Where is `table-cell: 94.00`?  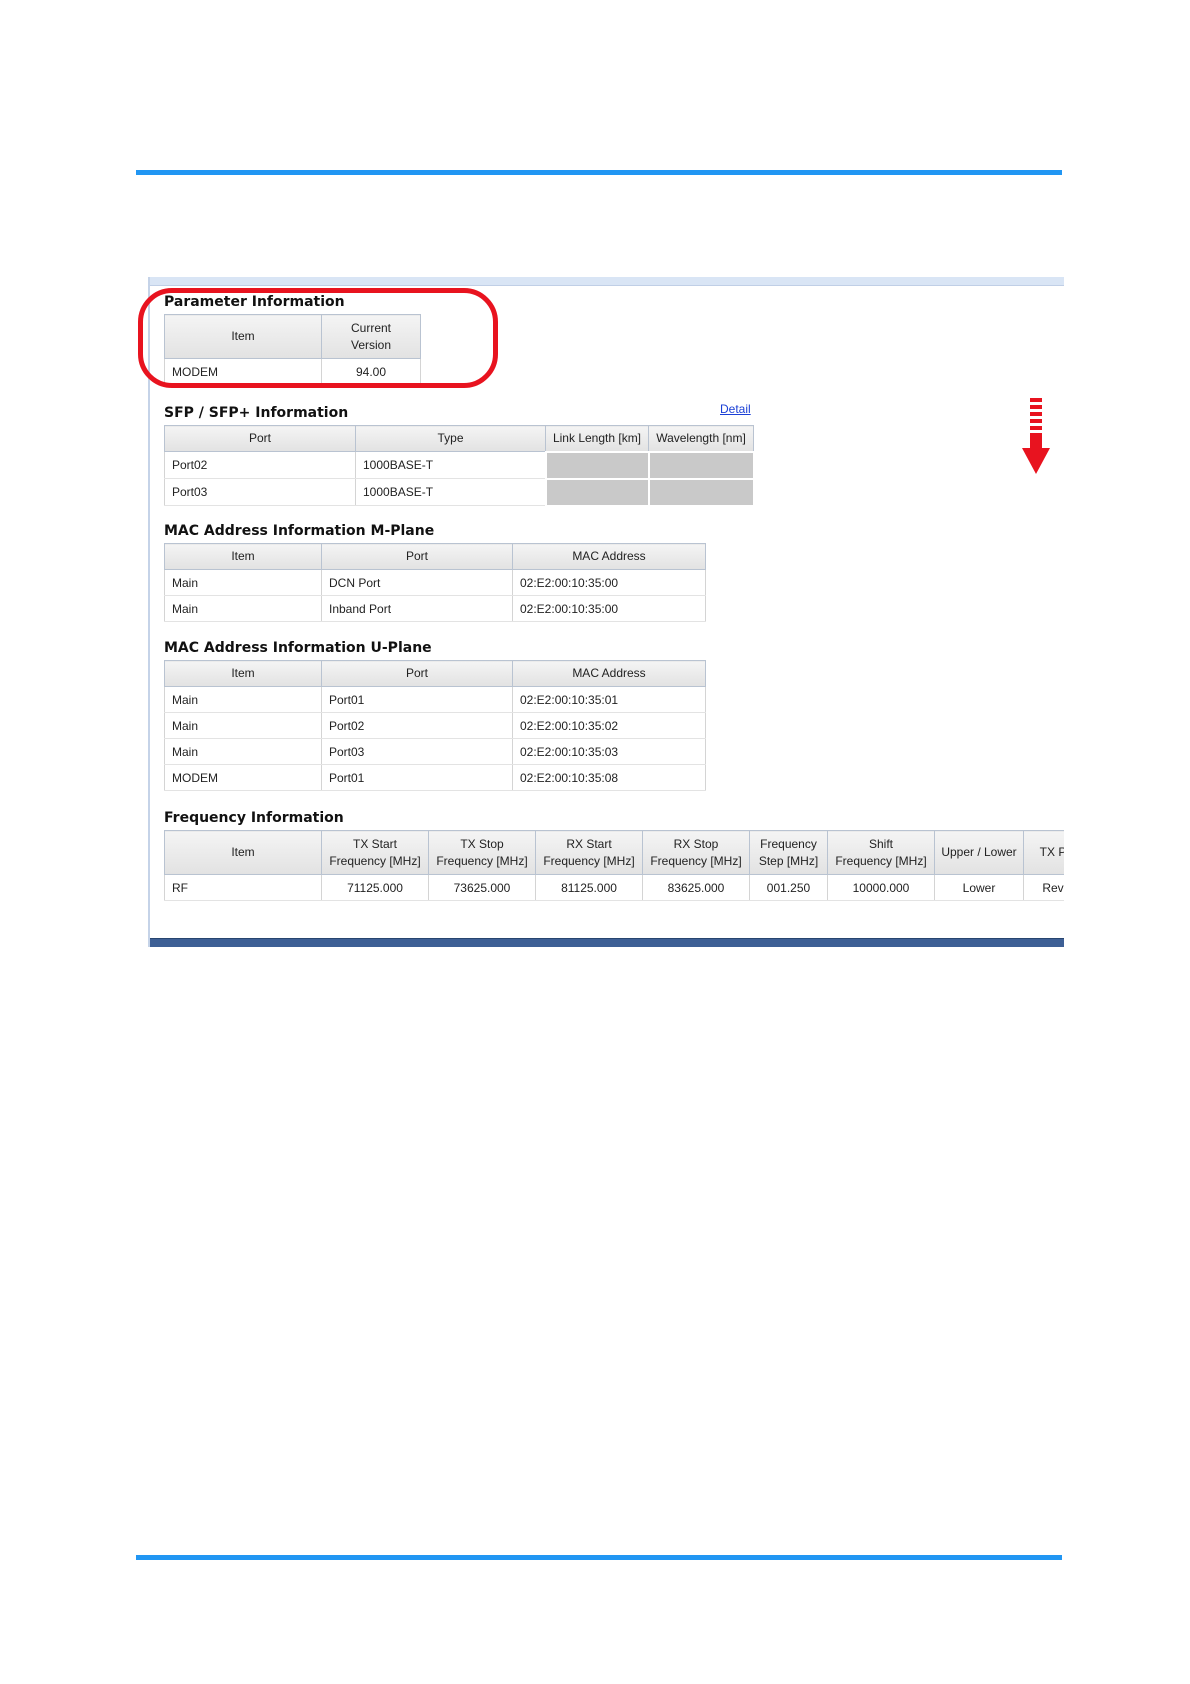 table-cell: 94.00 is located at coordinates (371, 371).